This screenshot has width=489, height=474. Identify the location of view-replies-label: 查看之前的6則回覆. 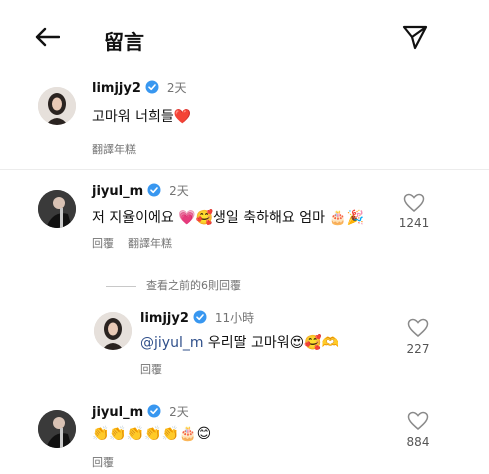
(193, 285).